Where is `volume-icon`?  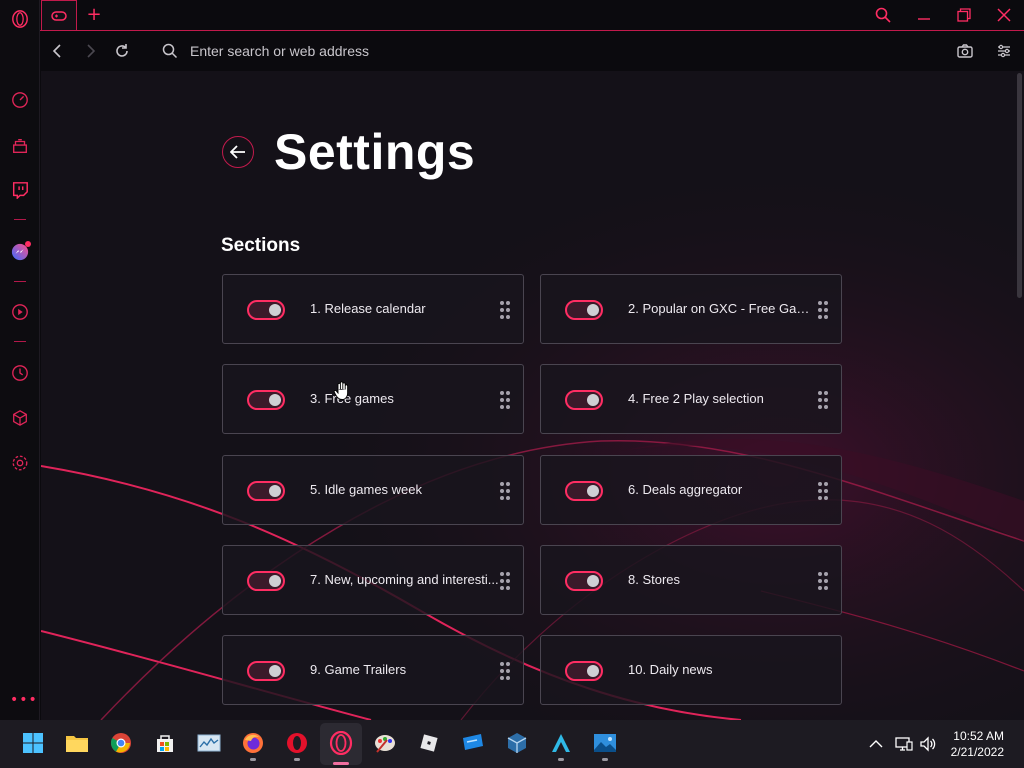 volume-icon is located at coordinates (928, 744).